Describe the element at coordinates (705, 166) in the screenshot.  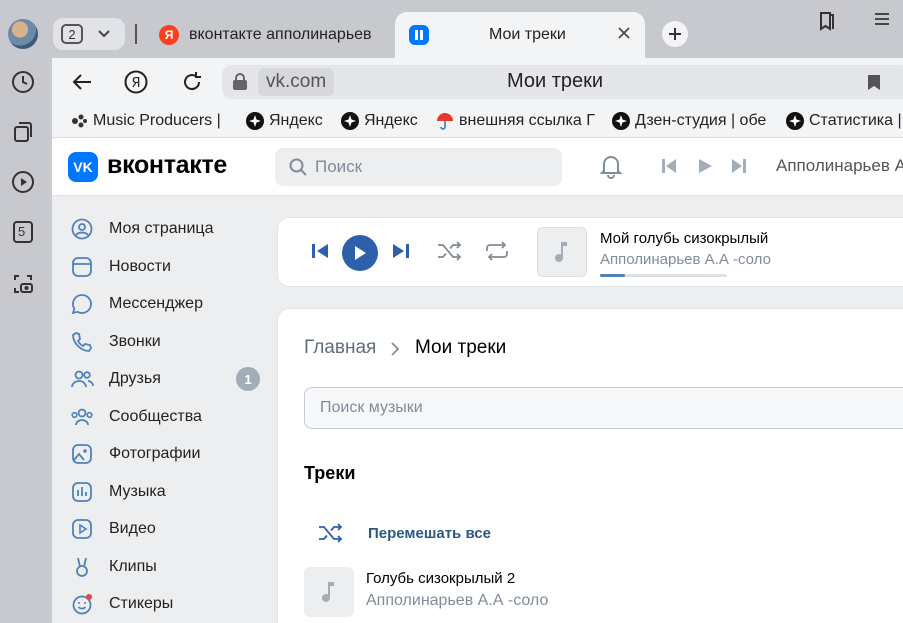
I see `header-play-icon` at that location.